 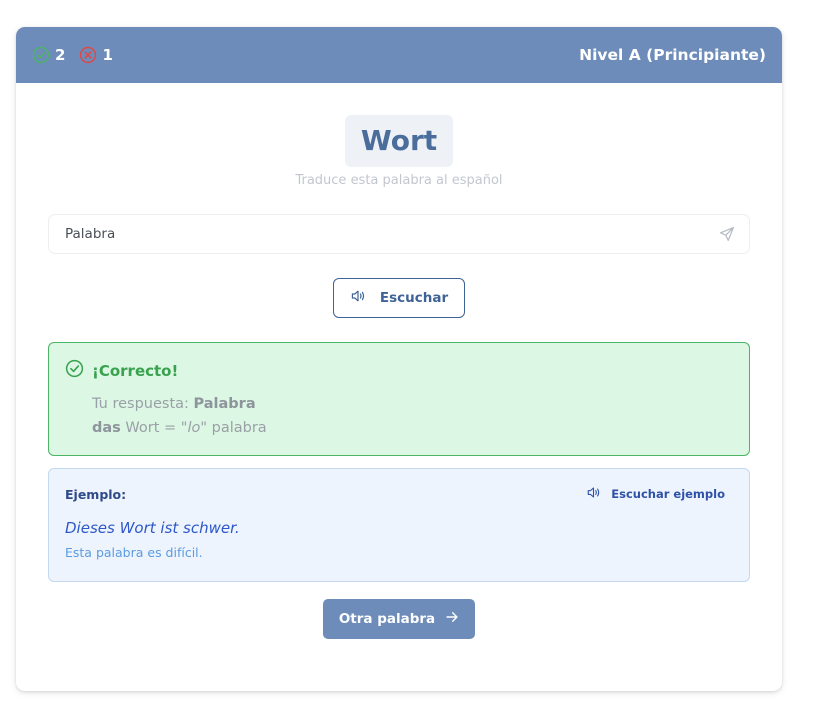 What do you see at coordinates (224, 404) in the screenshot?
I see `response-value: Palabra` at bounding box center [224, 404].